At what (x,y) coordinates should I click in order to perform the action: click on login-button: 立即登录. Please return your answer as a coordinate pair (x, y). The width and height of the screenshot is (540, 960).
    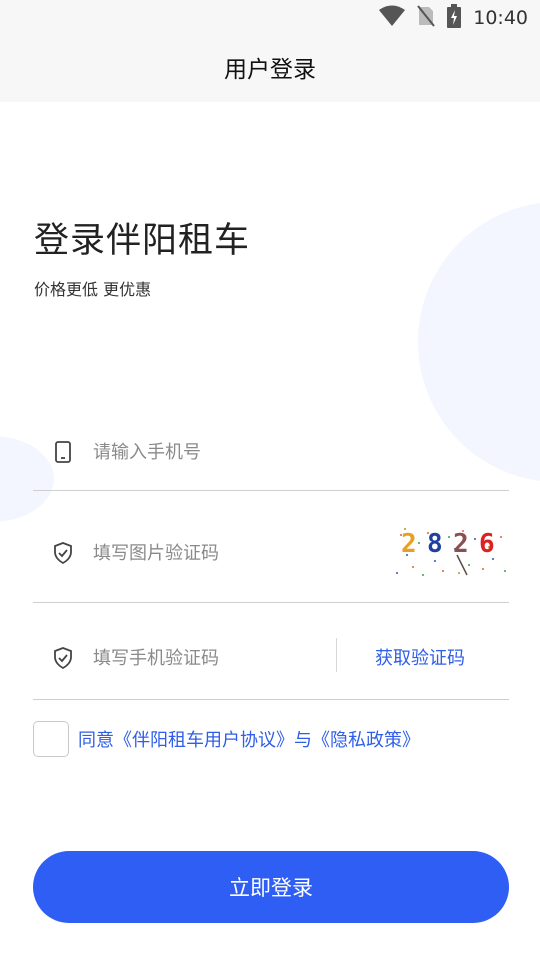
    Looking at the image, I should click on (271, 887).